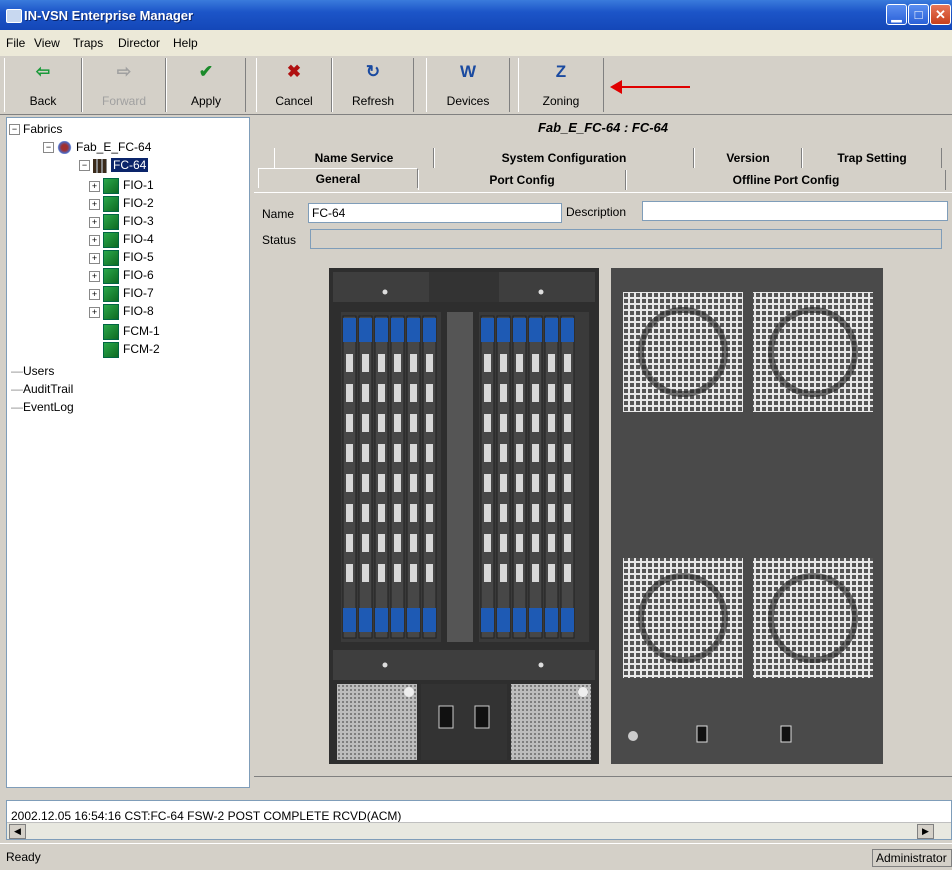  Describe the element at coordinates (626, 239) in the screenshot. I see `status-field` at that location.